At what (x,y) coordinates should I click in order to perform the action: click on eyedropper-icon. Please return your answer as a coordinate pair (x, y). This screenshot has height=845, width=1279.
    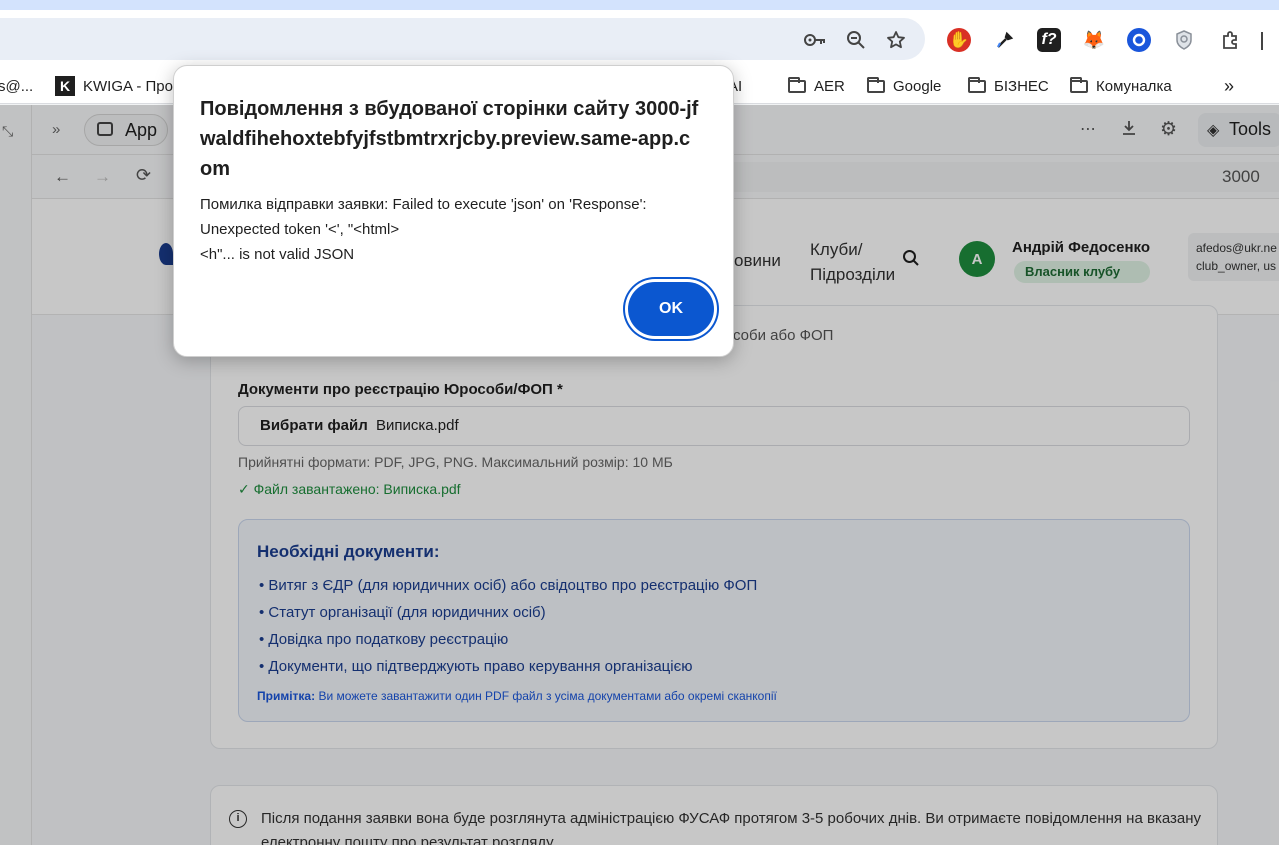
    Looking at the image, I should click on (1005, 40).